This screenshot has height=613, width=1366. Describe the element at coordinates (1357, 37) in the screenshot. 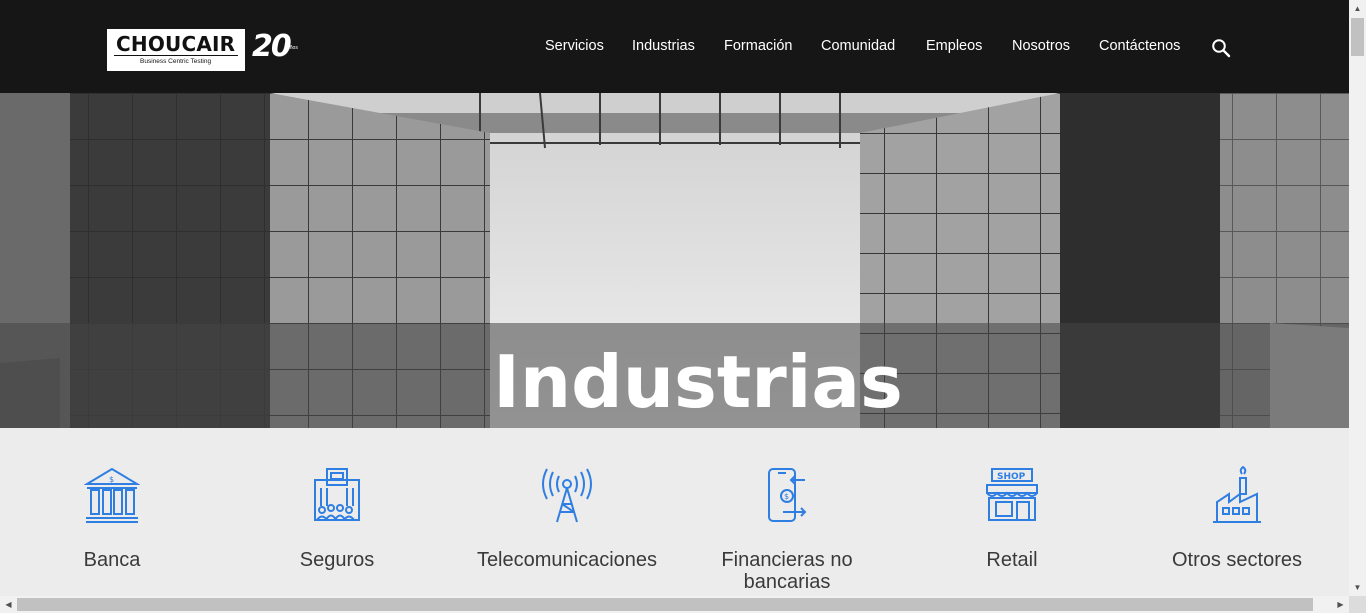

I see `vertical-scroll-thumb` at that location.